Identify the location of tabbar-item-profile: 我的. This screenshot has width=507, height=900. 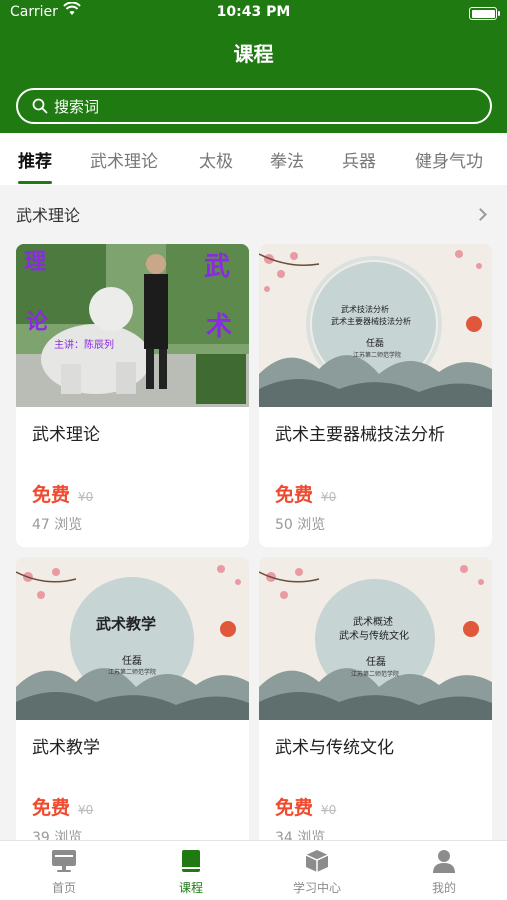
(444, 872).